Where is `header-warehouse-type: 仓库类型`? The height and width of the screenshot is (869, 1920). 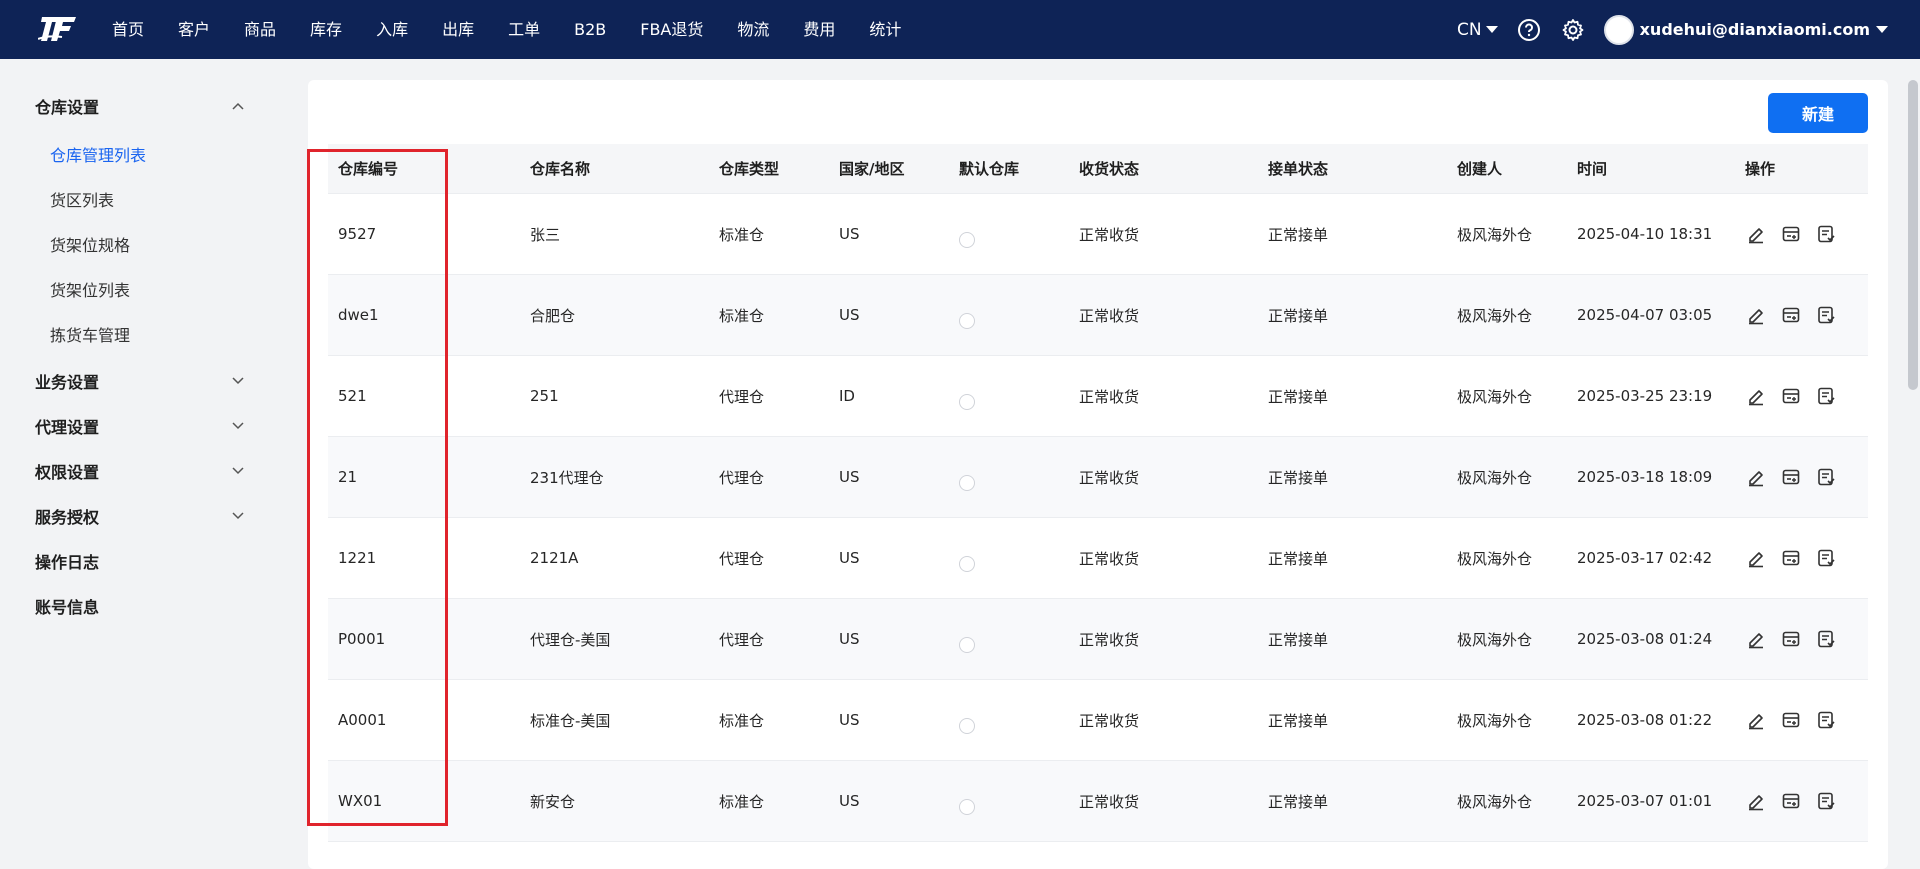
header-warehouse-type: 仓库类型 is located at coordinates (749, 169).